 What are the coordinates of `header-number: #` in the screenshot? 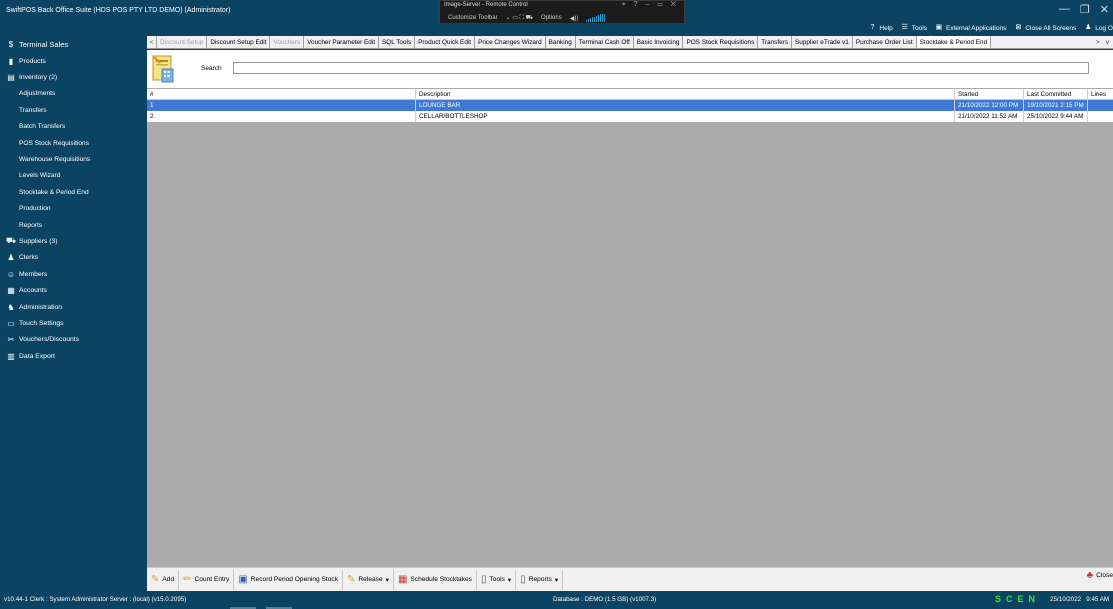 It's located at (281, 94).